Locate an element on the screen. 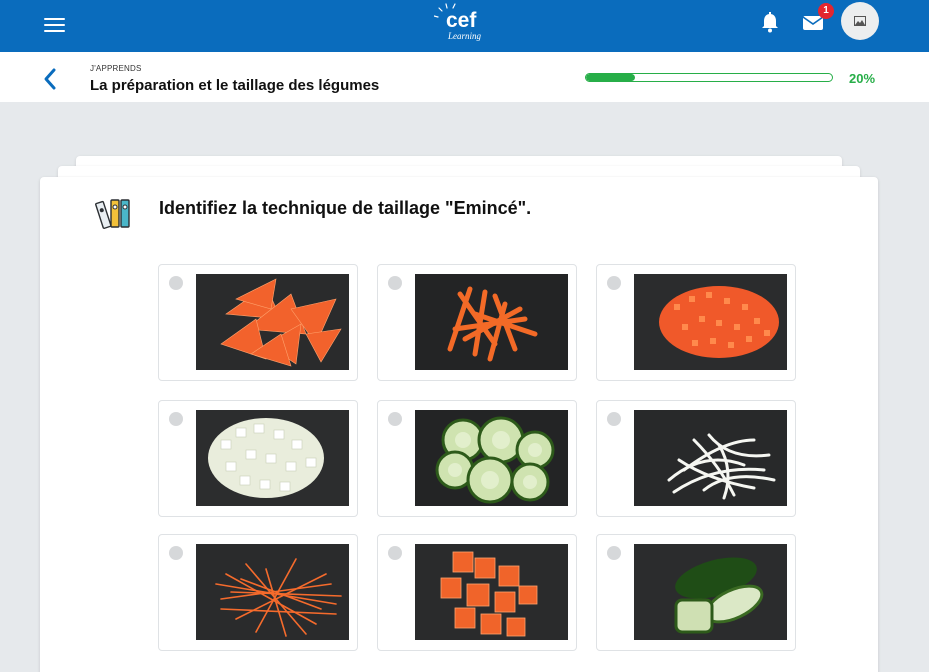 The height and width of the screenshot is (672, 929). svg-text: Learning is located at coordinates (464, 36).